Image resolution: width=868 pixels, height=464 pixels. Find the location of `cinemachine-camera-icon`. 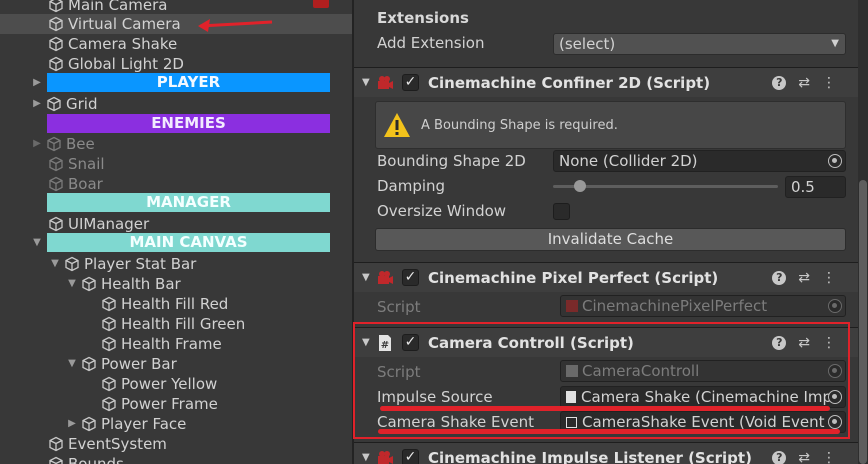

cinemachine-camera-icon is located at coordinates (385, 82).